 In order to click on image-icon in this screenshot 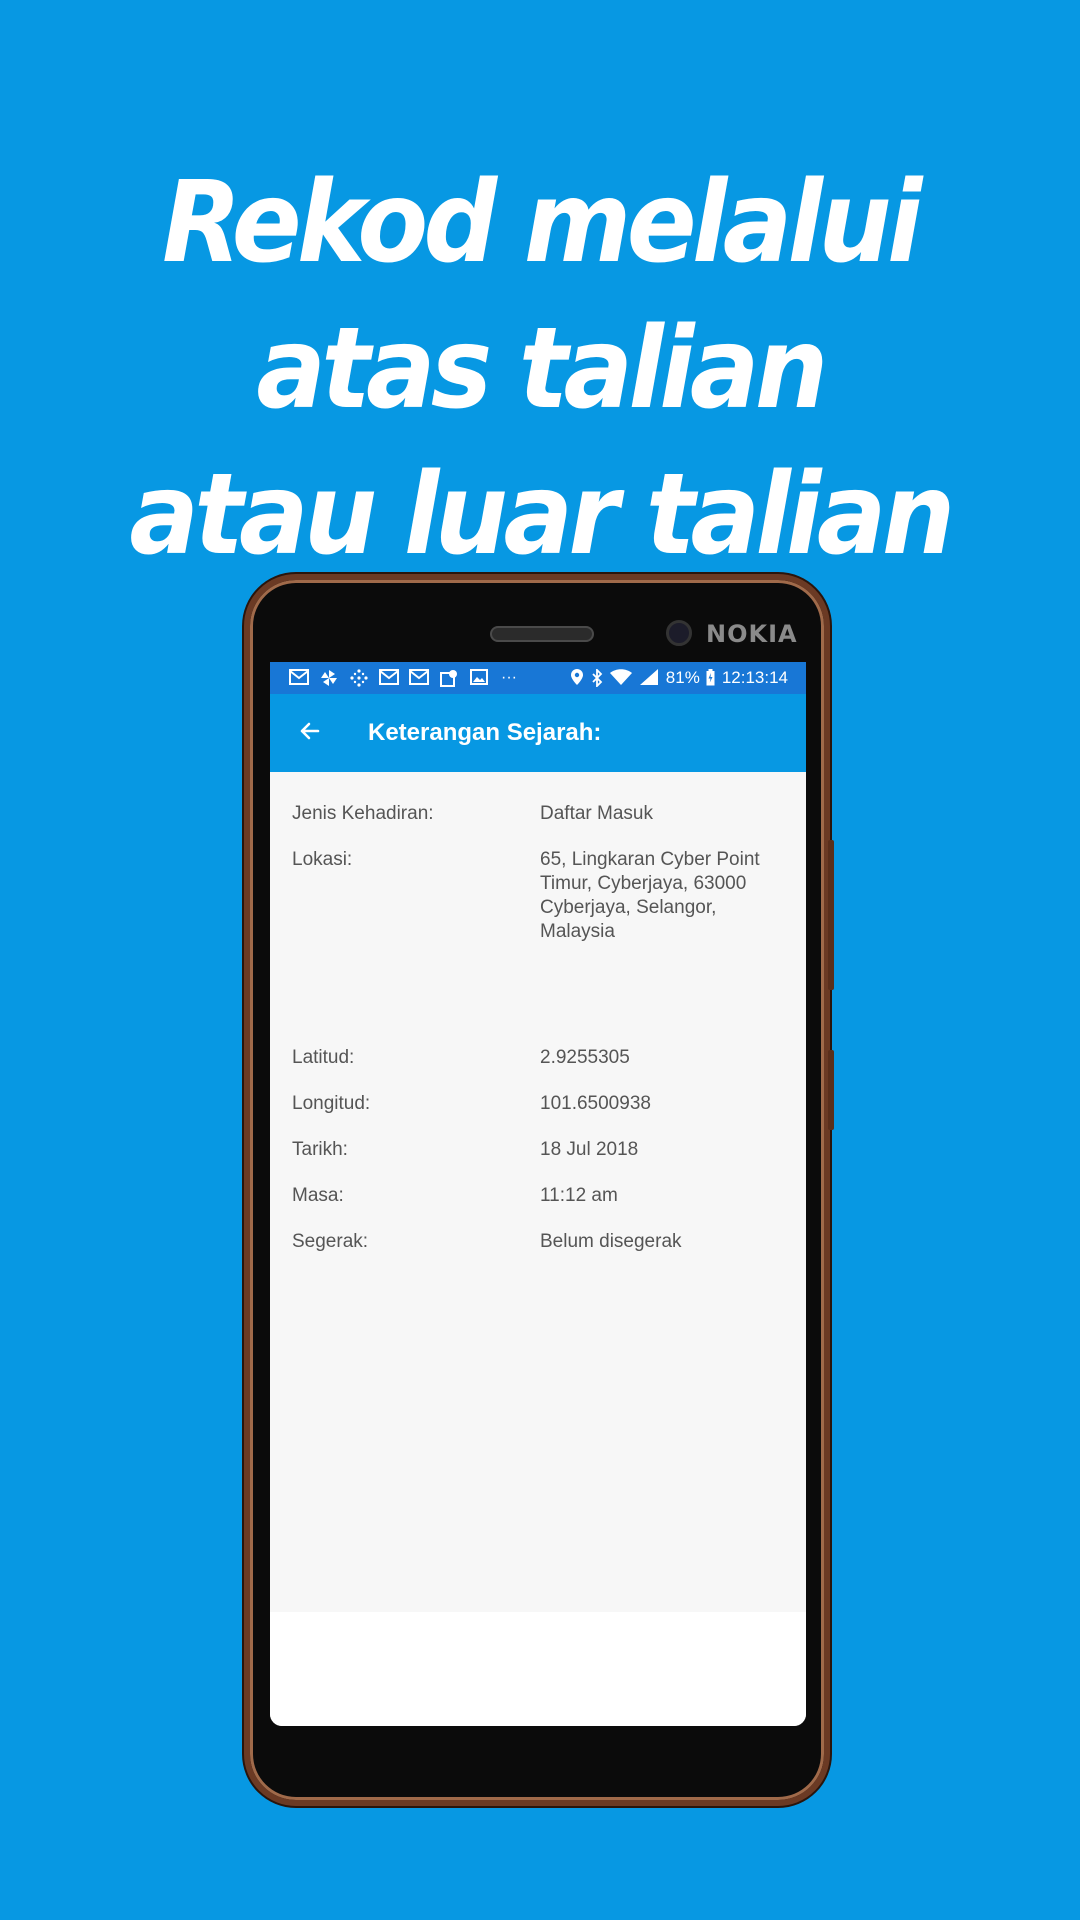, I will do `click(479, 678)`.